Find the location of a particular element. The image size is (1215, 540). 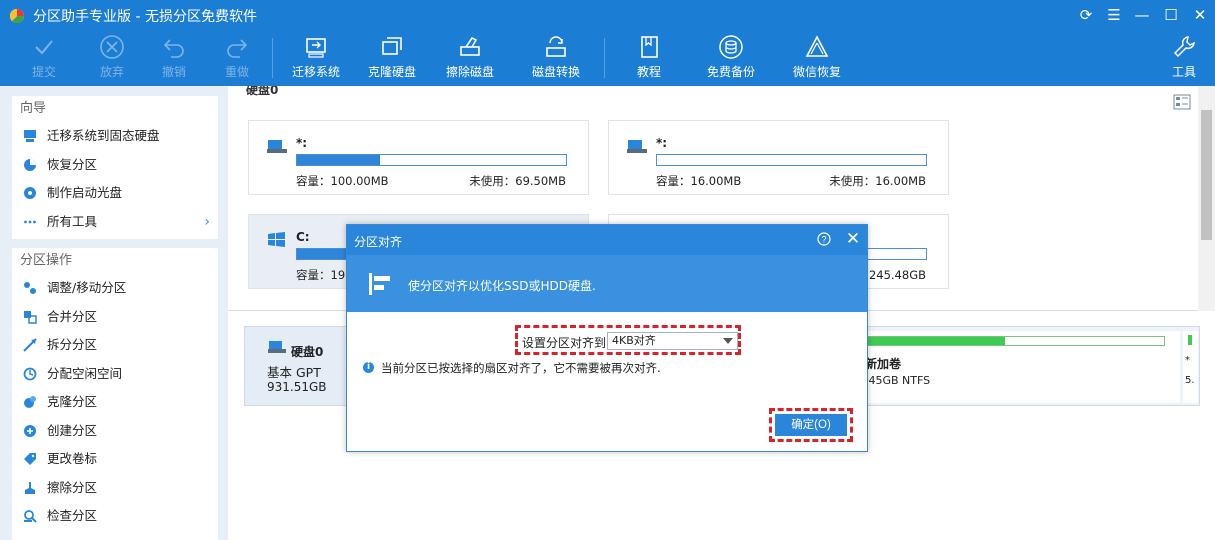

disk-icon is located at coordinates (277, 347).